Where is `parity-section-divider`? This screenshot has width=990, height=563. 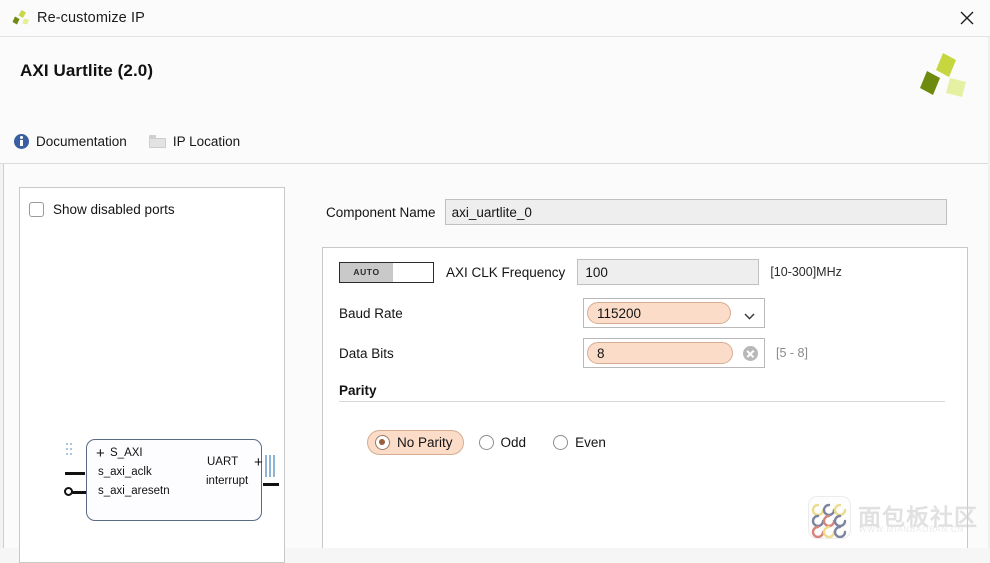 parity-section-divider is located at coordinates (642, 401).